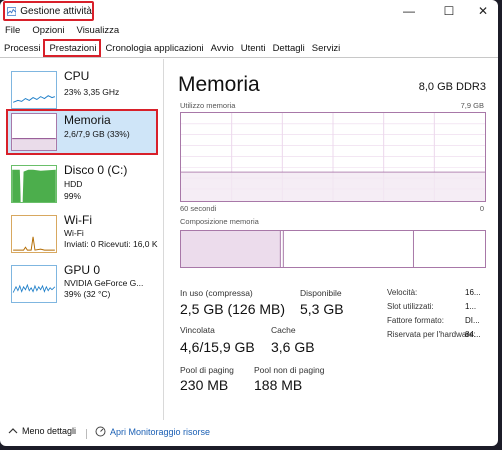  I want to click on resource-wifi-adapter: Wi-Fi, so click(74, 233).